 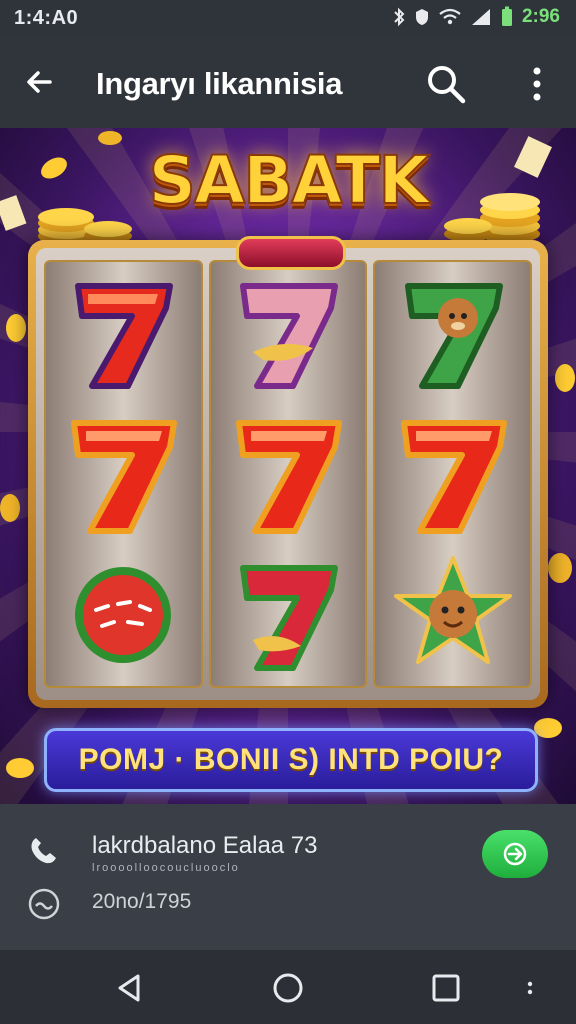 What do you see at coordinates (219, 83) in the screenshot?
I see `page-title: Ingaryı likannisia` at bounding box center [219, 83].